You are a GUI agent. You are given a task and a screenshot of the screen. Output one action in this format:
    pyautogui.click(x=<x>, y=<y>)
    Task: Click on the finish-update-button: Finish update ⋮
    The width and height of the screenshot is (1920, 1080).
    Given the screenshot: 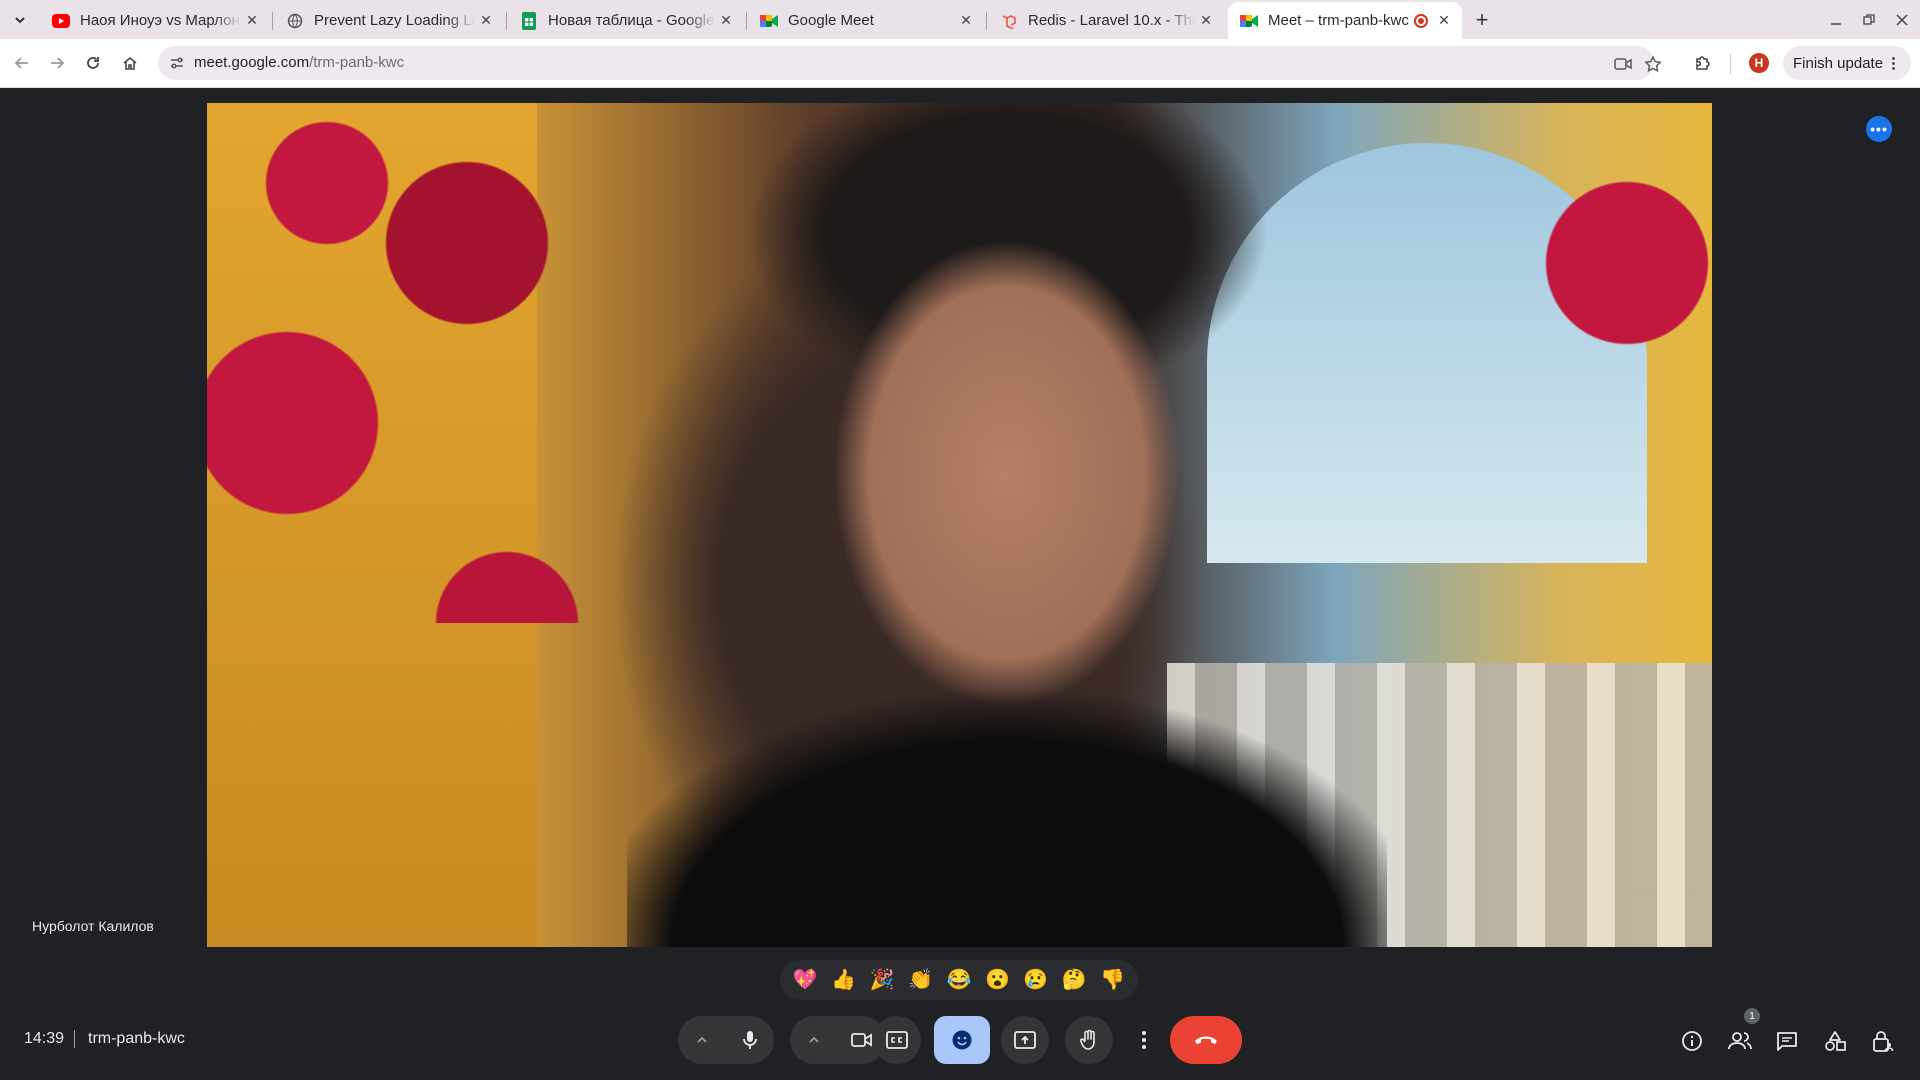 What is the action you would take?
    pyautogui.click(x=1847, y=63)
    